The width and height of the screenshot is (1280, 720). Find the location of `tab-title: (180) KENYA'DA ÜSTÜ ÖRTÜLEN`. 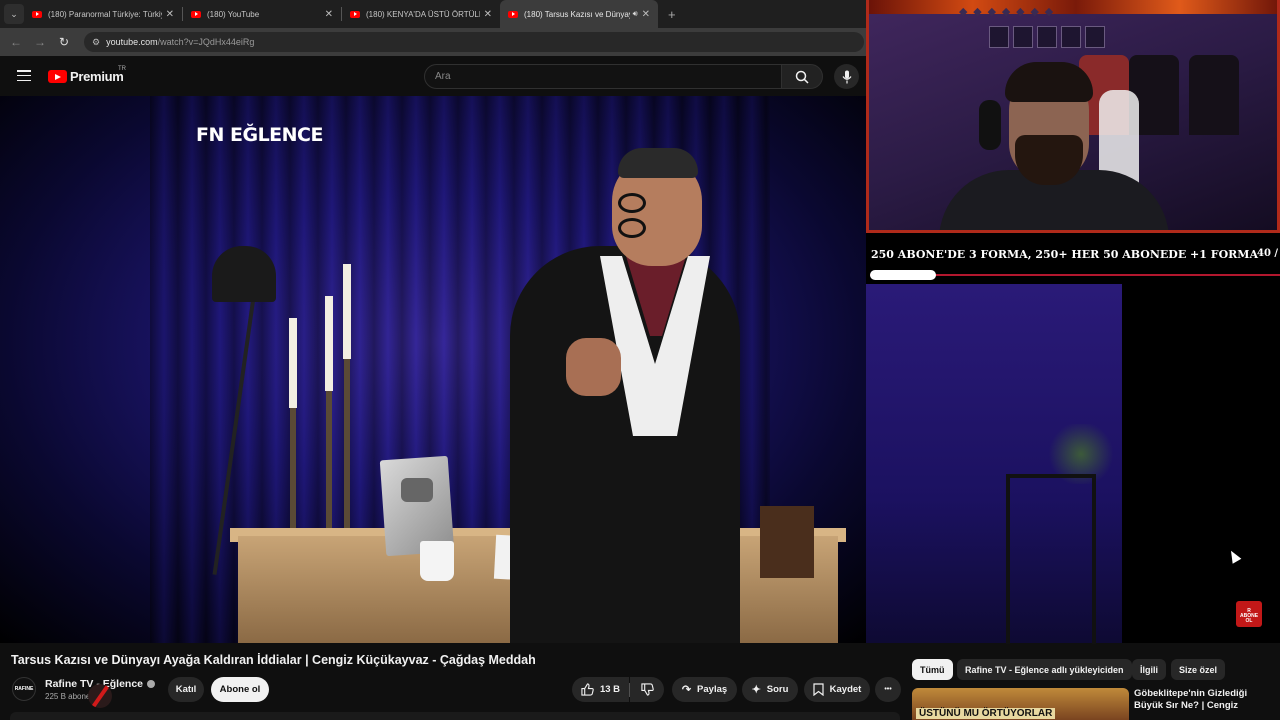

tab-title: (180) KENYA'DA ÜSTÜ ÖRTÜLEN is located at coordinates (423, 14).